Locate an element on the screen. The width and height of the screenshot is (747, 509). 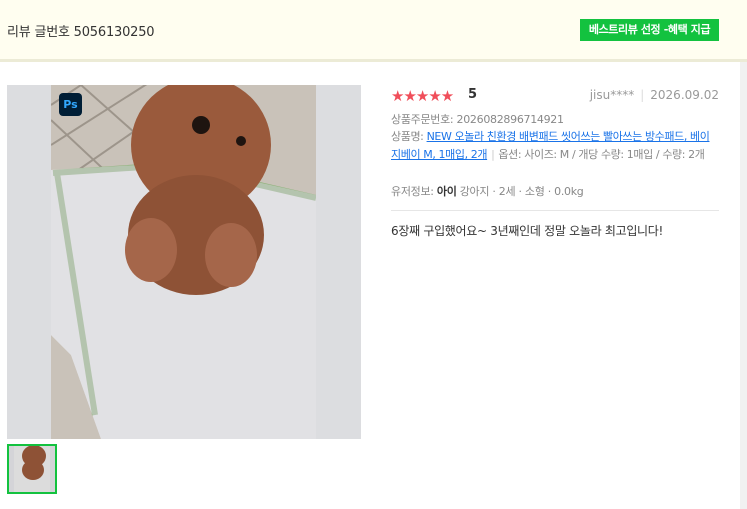
photo-thumbnail is located at coordinates (32, 469).